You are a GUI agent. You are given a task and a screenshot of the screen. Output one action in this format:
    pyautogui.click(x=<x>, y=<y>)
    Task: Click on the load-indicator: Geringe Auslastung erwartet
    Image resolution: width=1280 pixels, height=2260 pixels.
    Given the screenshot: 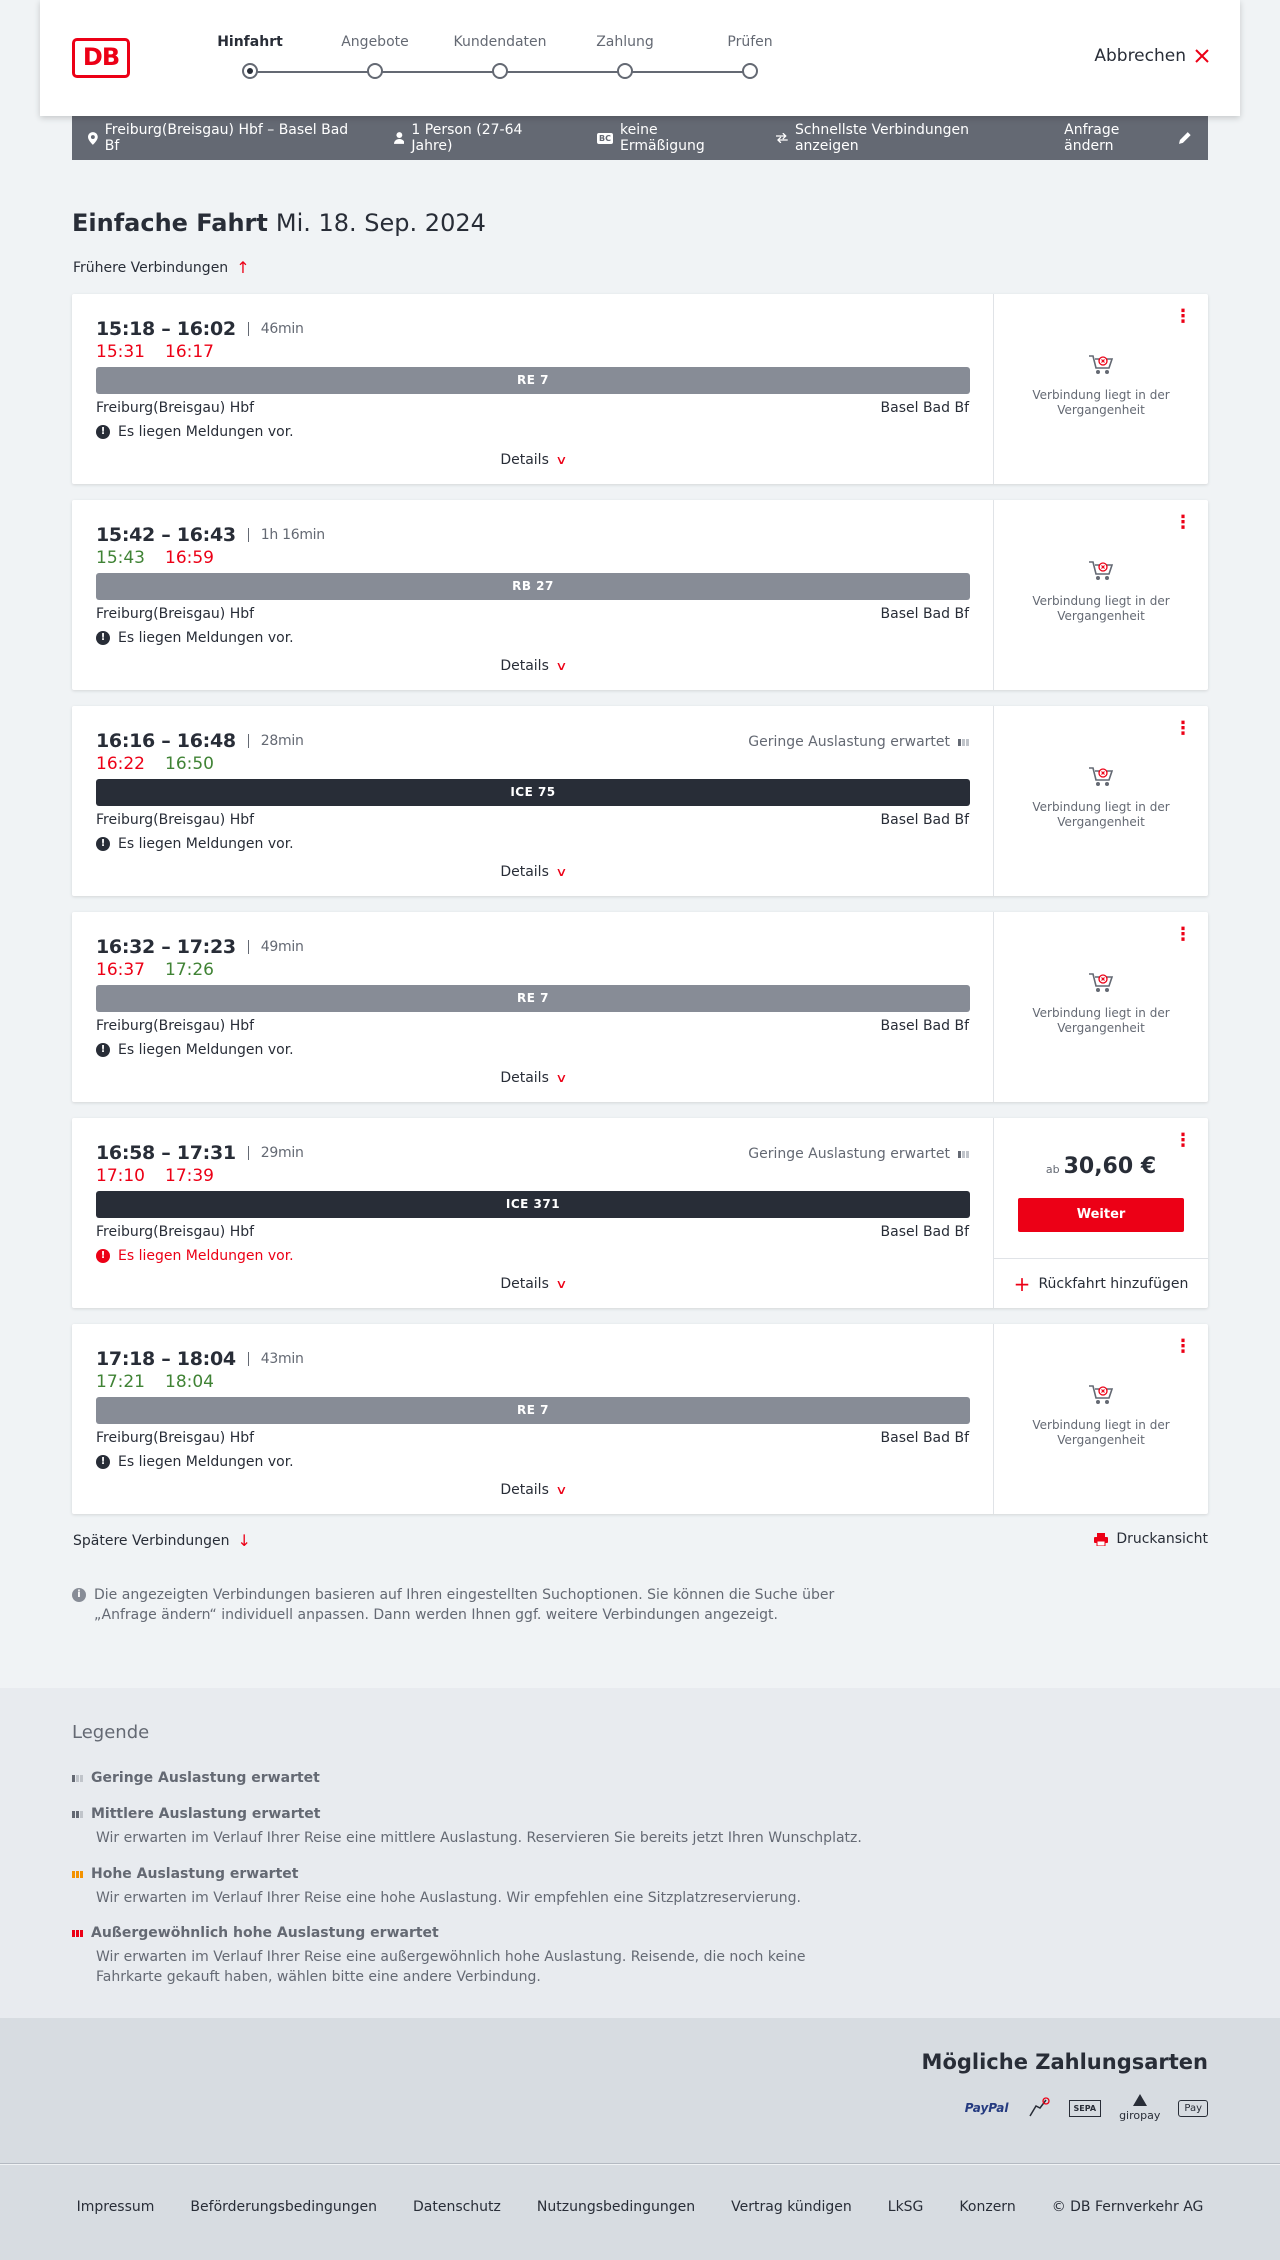 What is the action you would take?
    pyautogui.click(x=858, y=1154)
    